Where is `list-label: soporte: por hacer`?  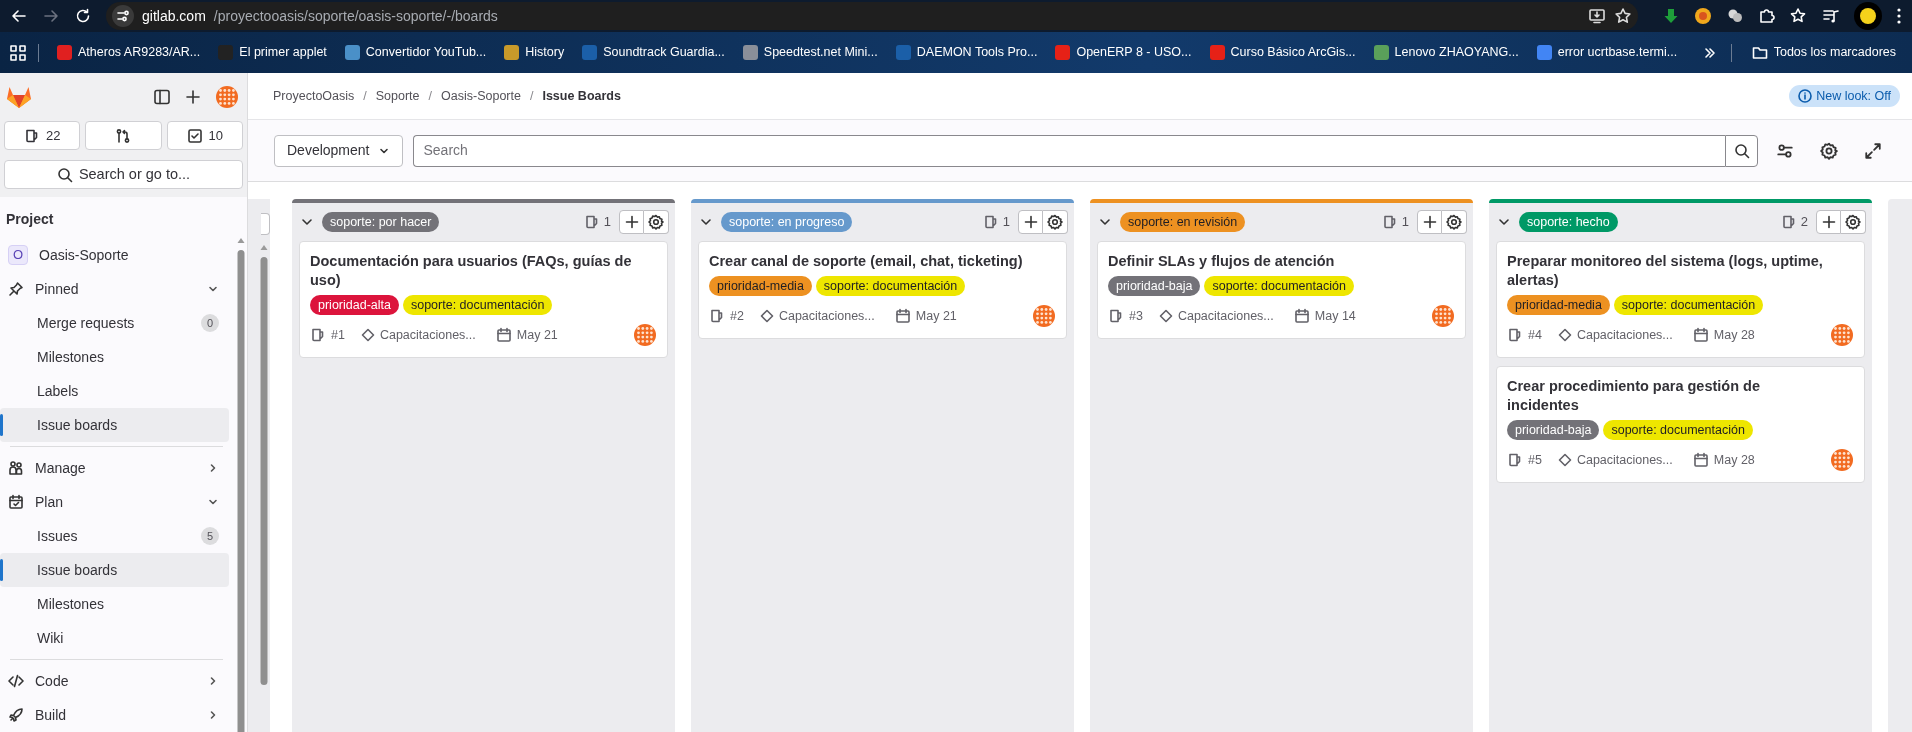
list-label: soporte: por hacer is located at coordinates (381, 222).